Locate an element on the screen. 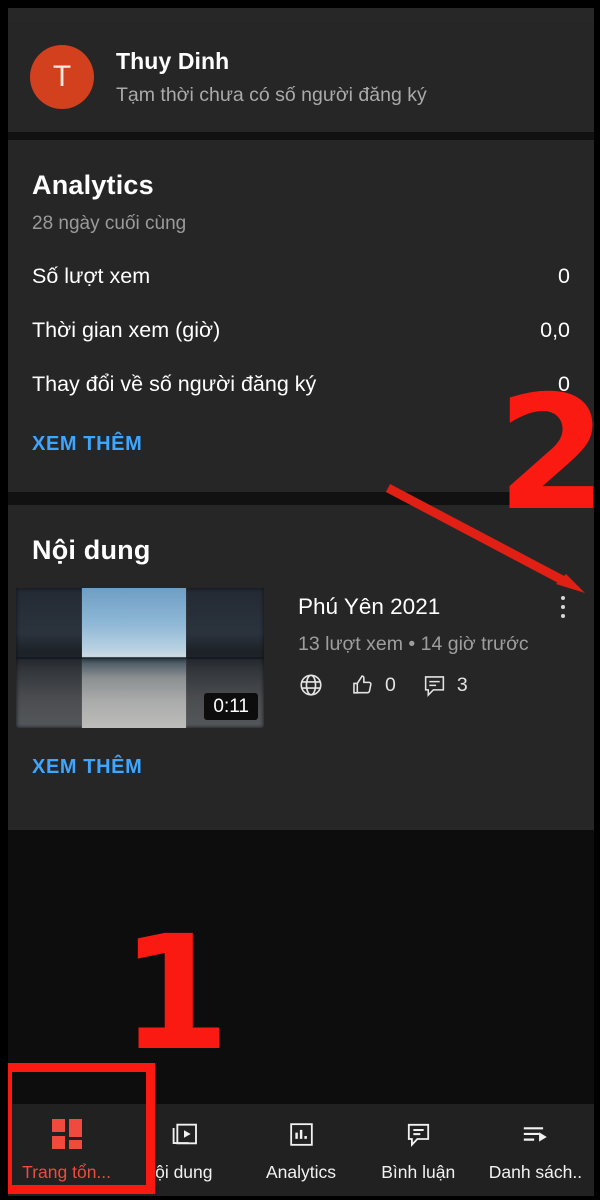 This screenshot has width=600, height=1200. avatar: T is located at coordinates (62, 77).